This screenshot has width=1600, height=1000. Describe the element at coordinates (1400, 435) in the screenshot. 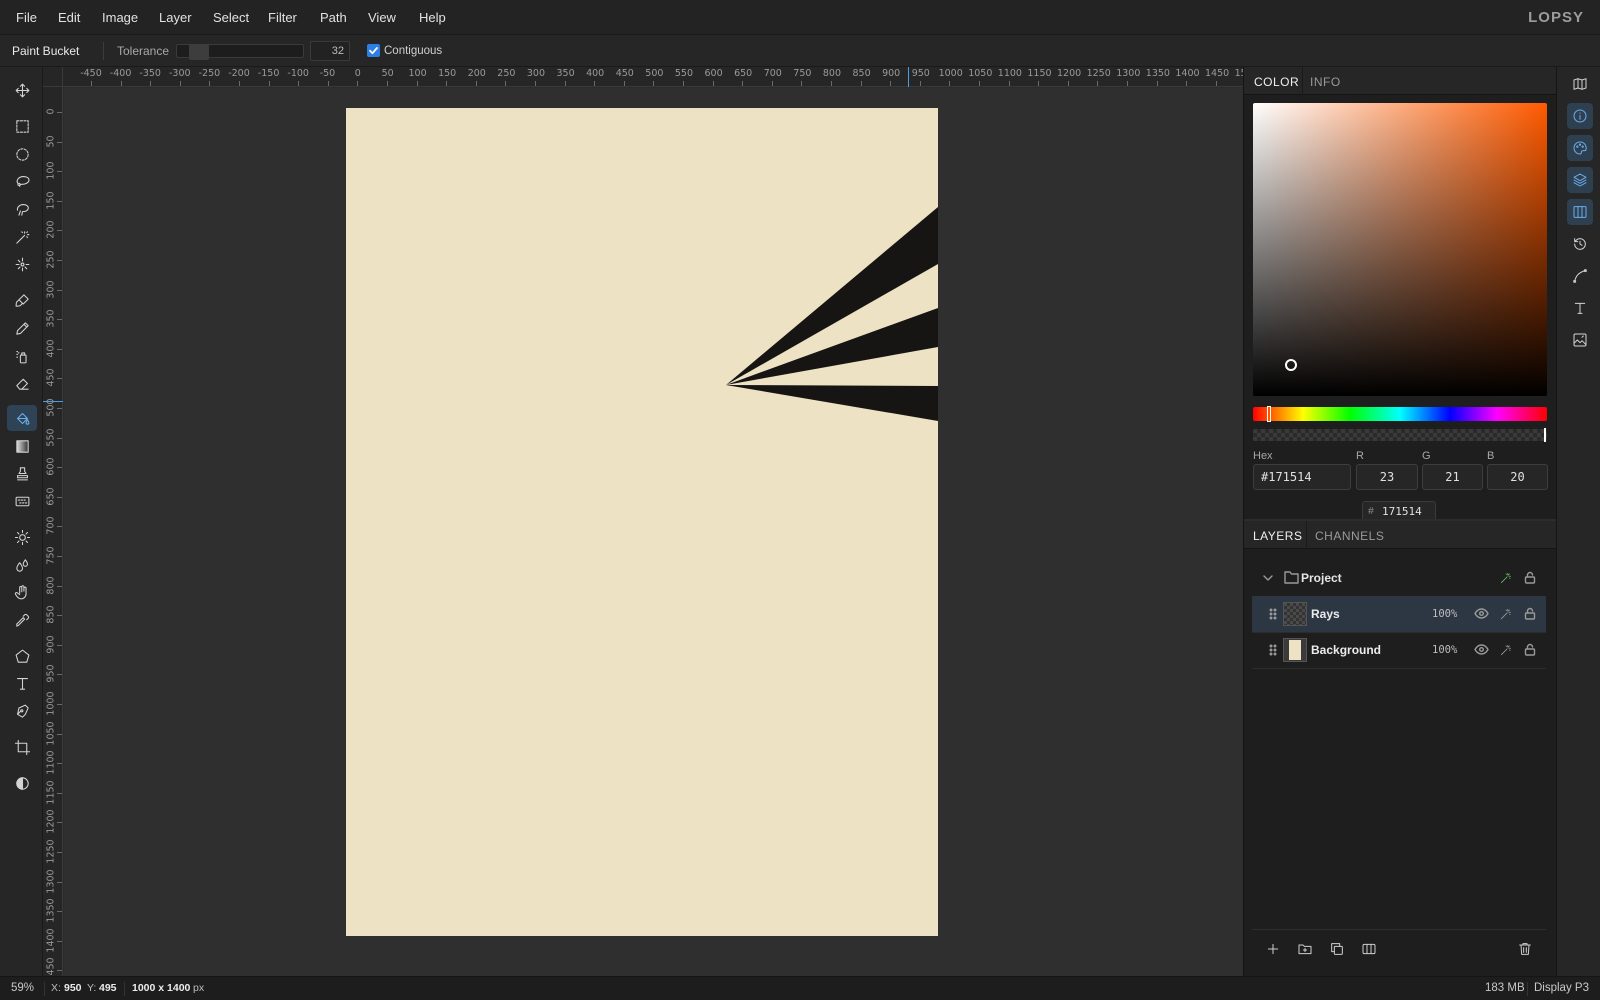

I see `alpha-slider` at that location.